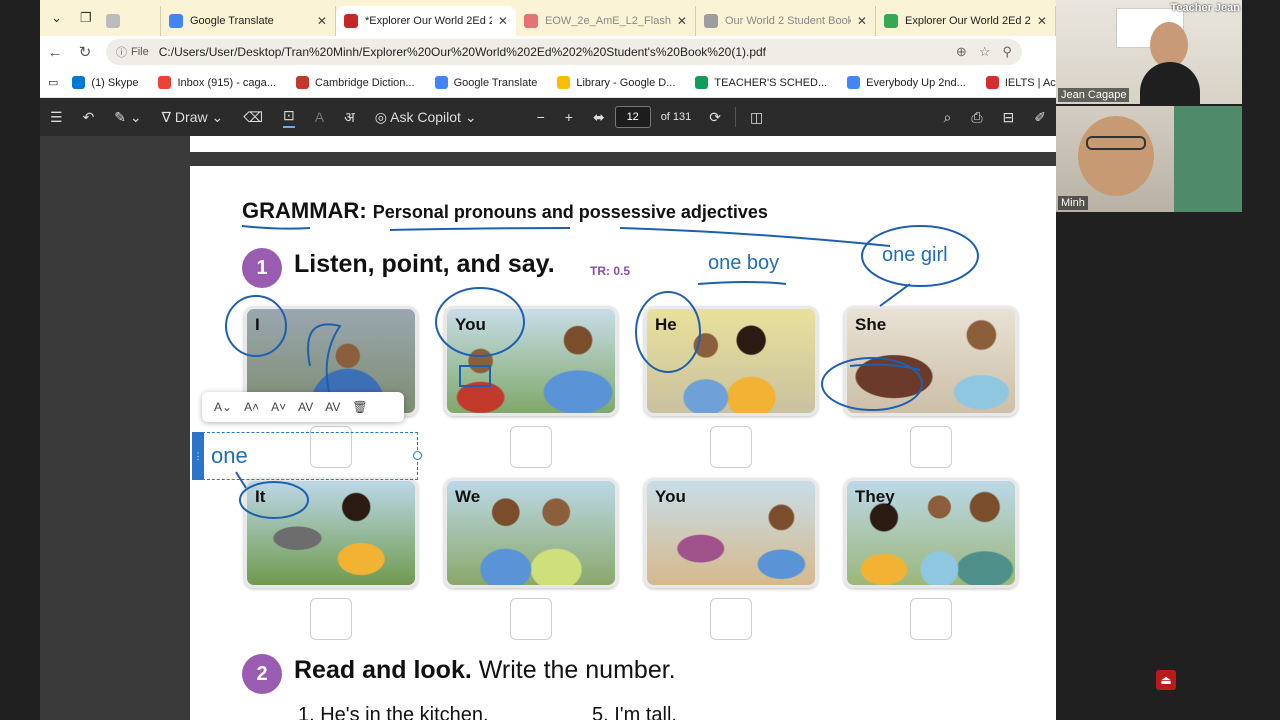  Describe the element at coordinates (89, 117) in the screenshot. I see `undo-icon: ↶` at that location.